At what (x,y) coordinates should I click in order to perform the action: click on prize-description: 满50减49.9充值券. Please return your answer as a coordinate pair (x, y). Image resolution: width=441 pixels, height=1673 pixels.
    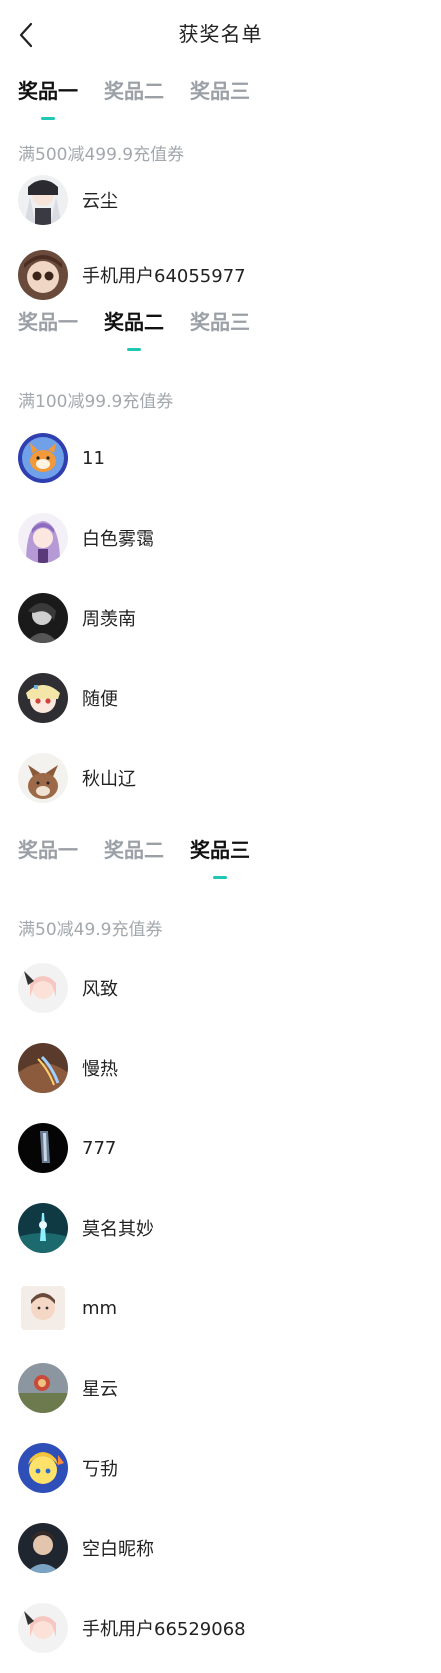
    Looking at the image, I should click on (90, 930).